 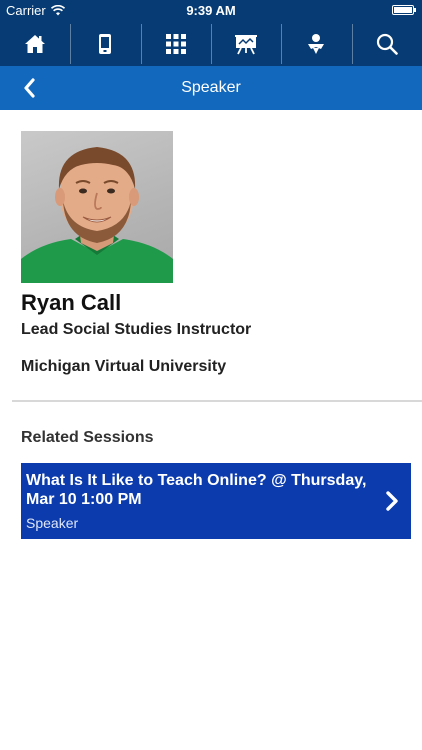 I want to click on home-icon, so click(x=35, y=44).